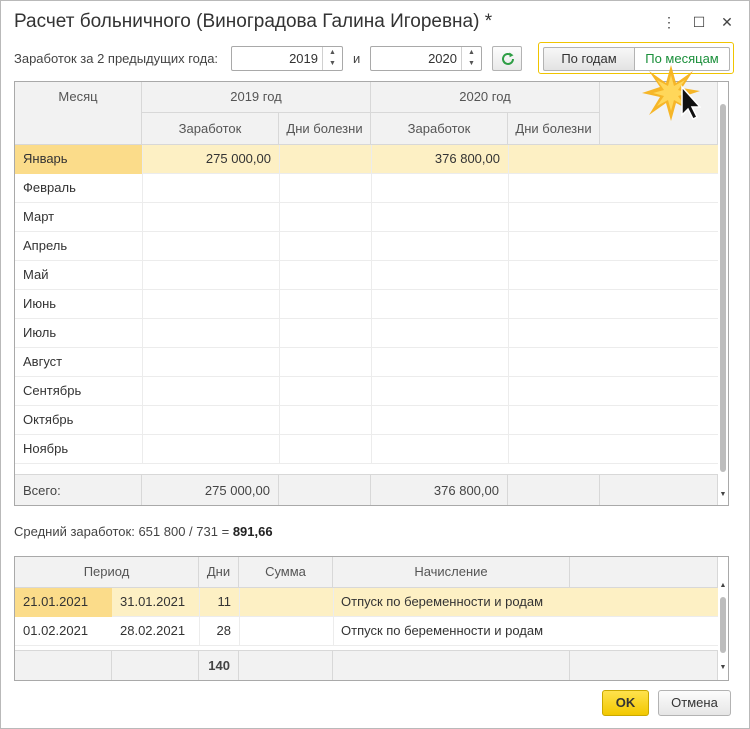 The image size is (750, 729). I want to click on year1-earnings-cell: 275 000,00, so click(210, 159).